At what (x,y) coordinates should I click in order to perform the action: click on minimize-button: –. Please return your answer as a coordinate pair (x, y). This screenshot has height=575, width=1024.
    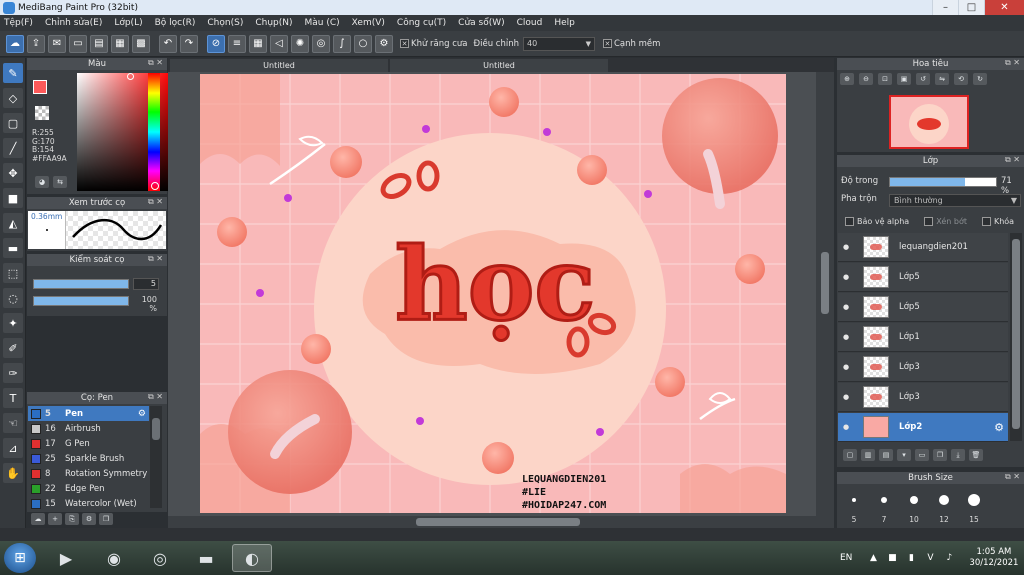
    Looking at the image, I should click on (945, 7).